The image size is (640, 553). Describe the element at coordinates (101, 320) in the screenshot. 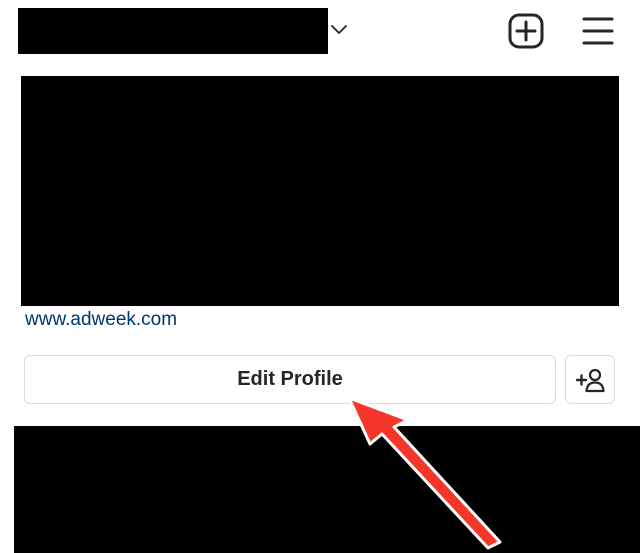

I see `website-link: www.adweek.com` at that location.